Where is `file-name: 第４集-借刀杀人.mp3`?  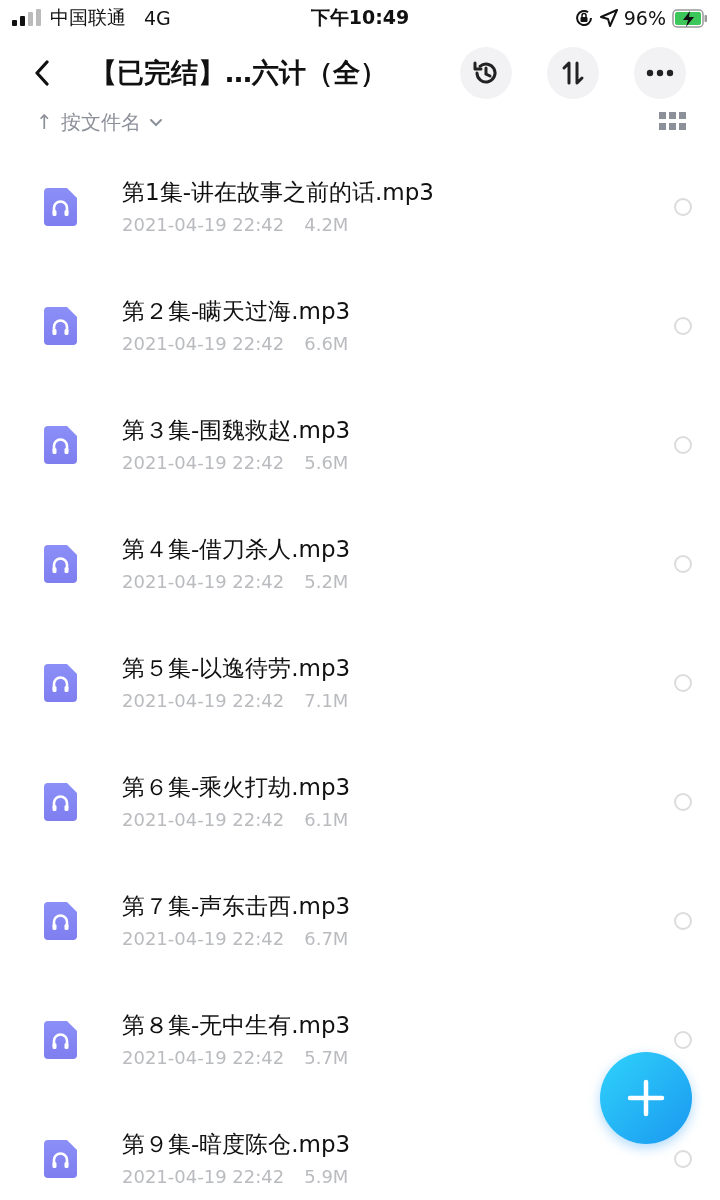 file-name: 第４集-借刀杀人.mp3 is located at coordinates (236, 549).